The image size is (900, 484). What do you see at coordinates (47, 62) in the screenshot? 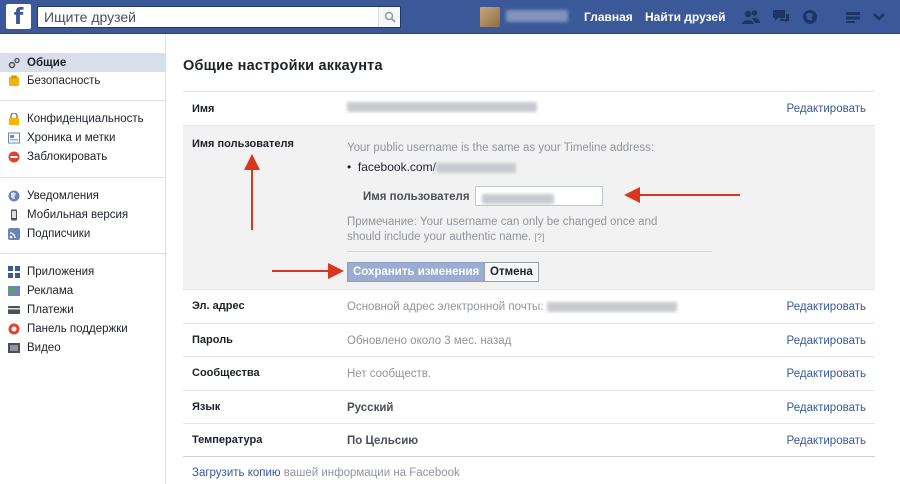
I see `sidebar-item-label: Общие` at bounding box center [47, 62].